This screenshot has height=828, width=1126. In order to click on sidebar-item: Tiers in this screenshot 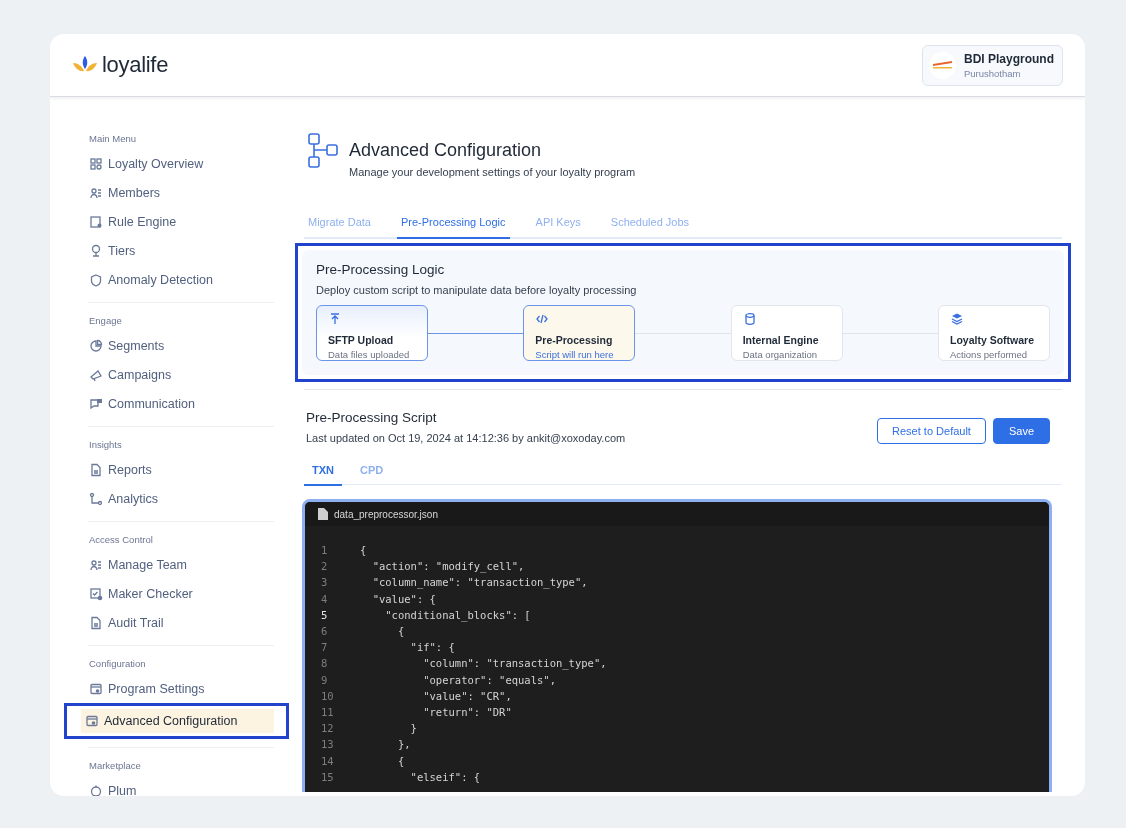, I will do `click(181, 250)`.